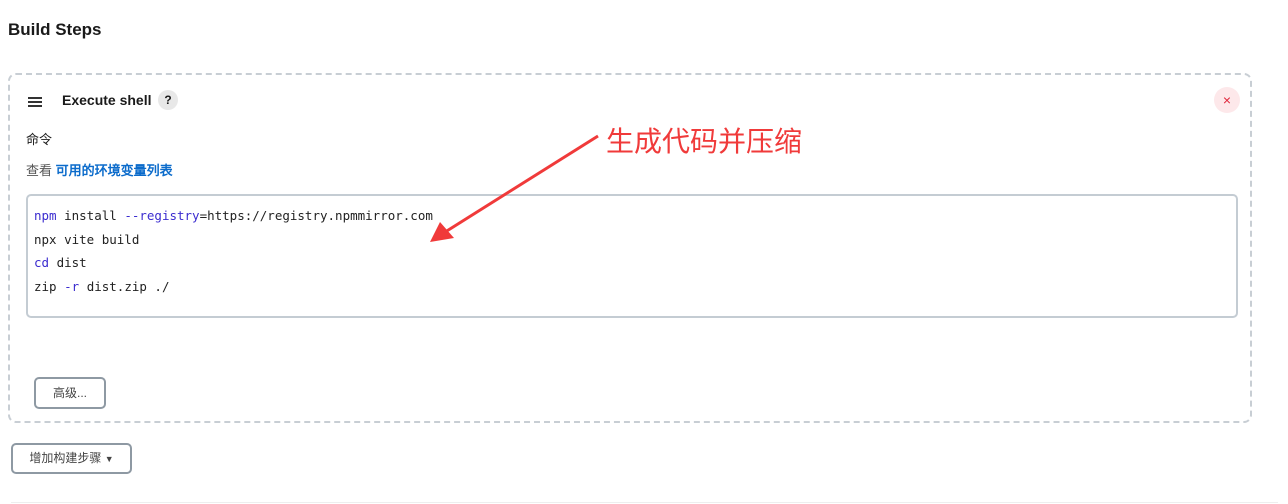 This screenshot has width=1288, height=504. I want to click on code-token: dist, so click(68, 262).